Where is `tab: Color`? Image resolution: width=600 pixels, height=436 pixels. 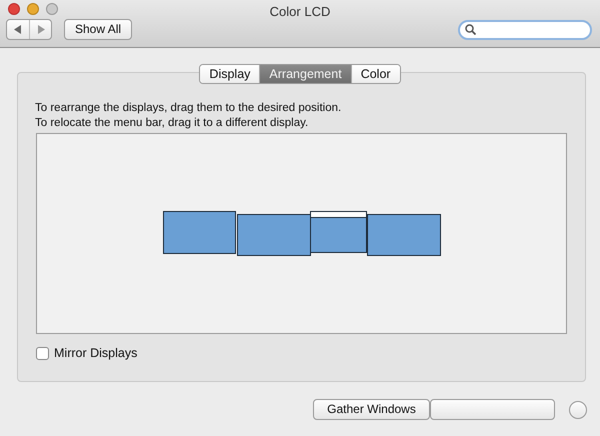 tab: Color is located at coordinates (375, 74).